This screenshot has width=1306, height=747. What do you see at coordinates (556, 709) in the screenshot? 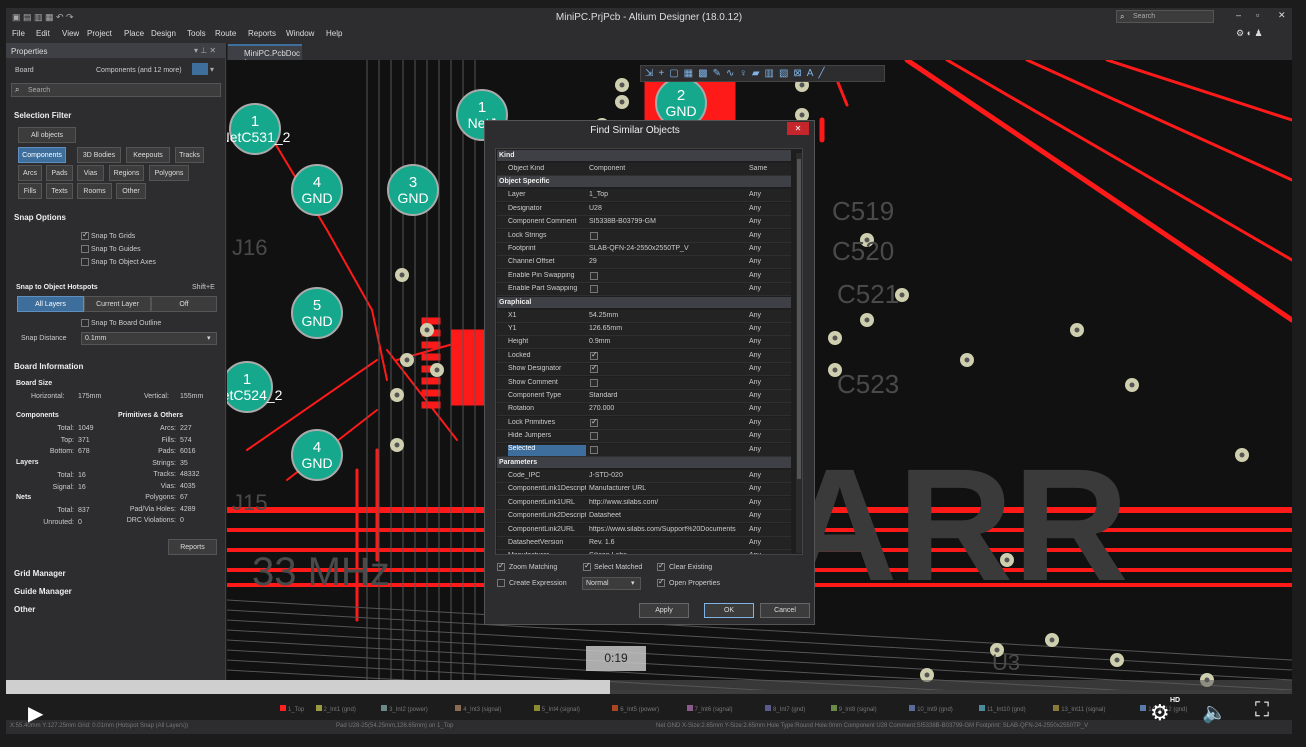
I see `layer-tab: 5_Int4 (signal)` at bounding box center [556, 709].